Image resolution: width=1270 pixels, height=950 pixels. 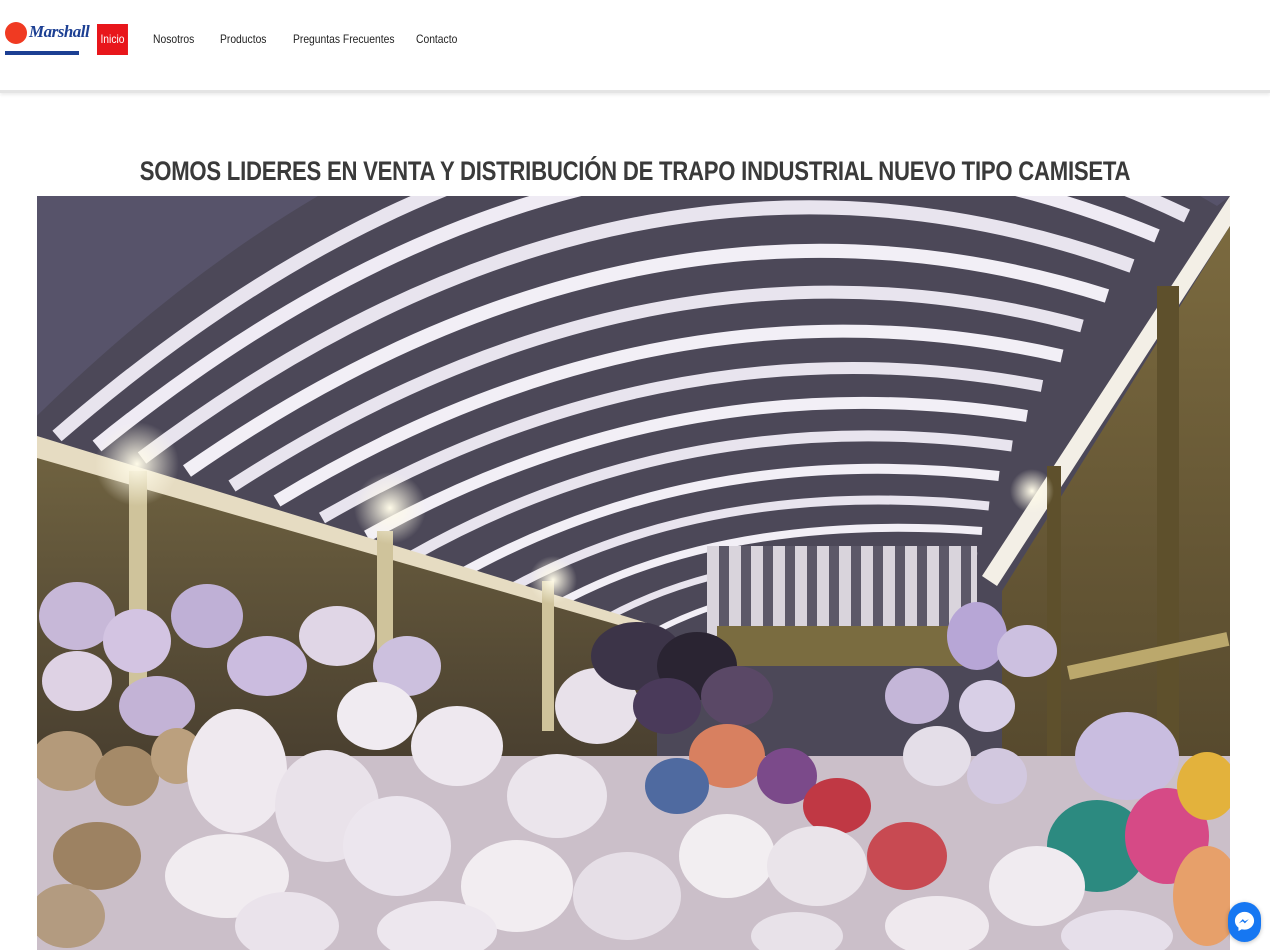 I want to click on ceiling-light, so click(x=137, y=464).